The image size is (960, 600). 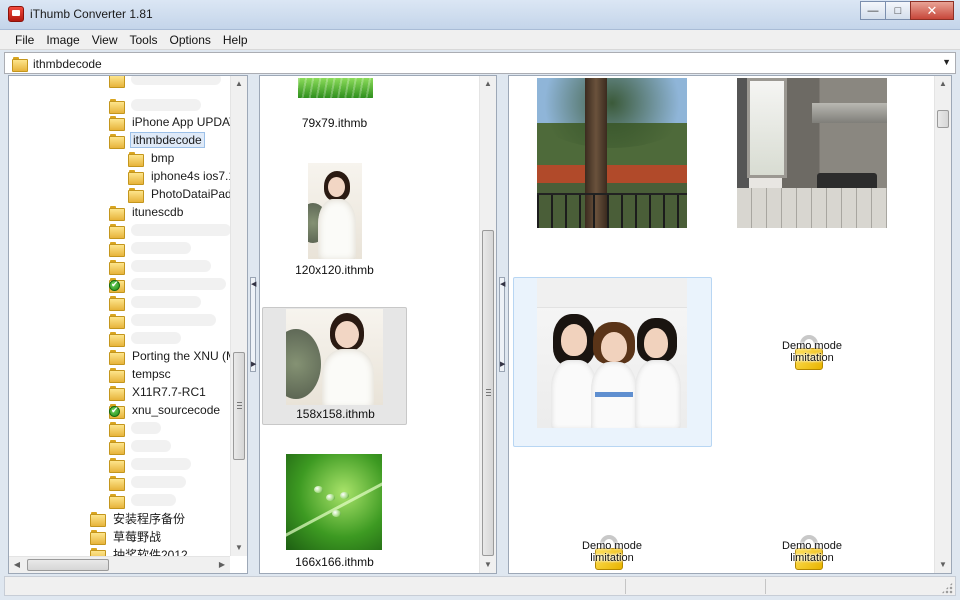 What do you see at coordinates (480, 15) in the screenshot?
I see `title-bar: iThumb Converter 1.81 — □ ✕` at bounding box center [480, 15].